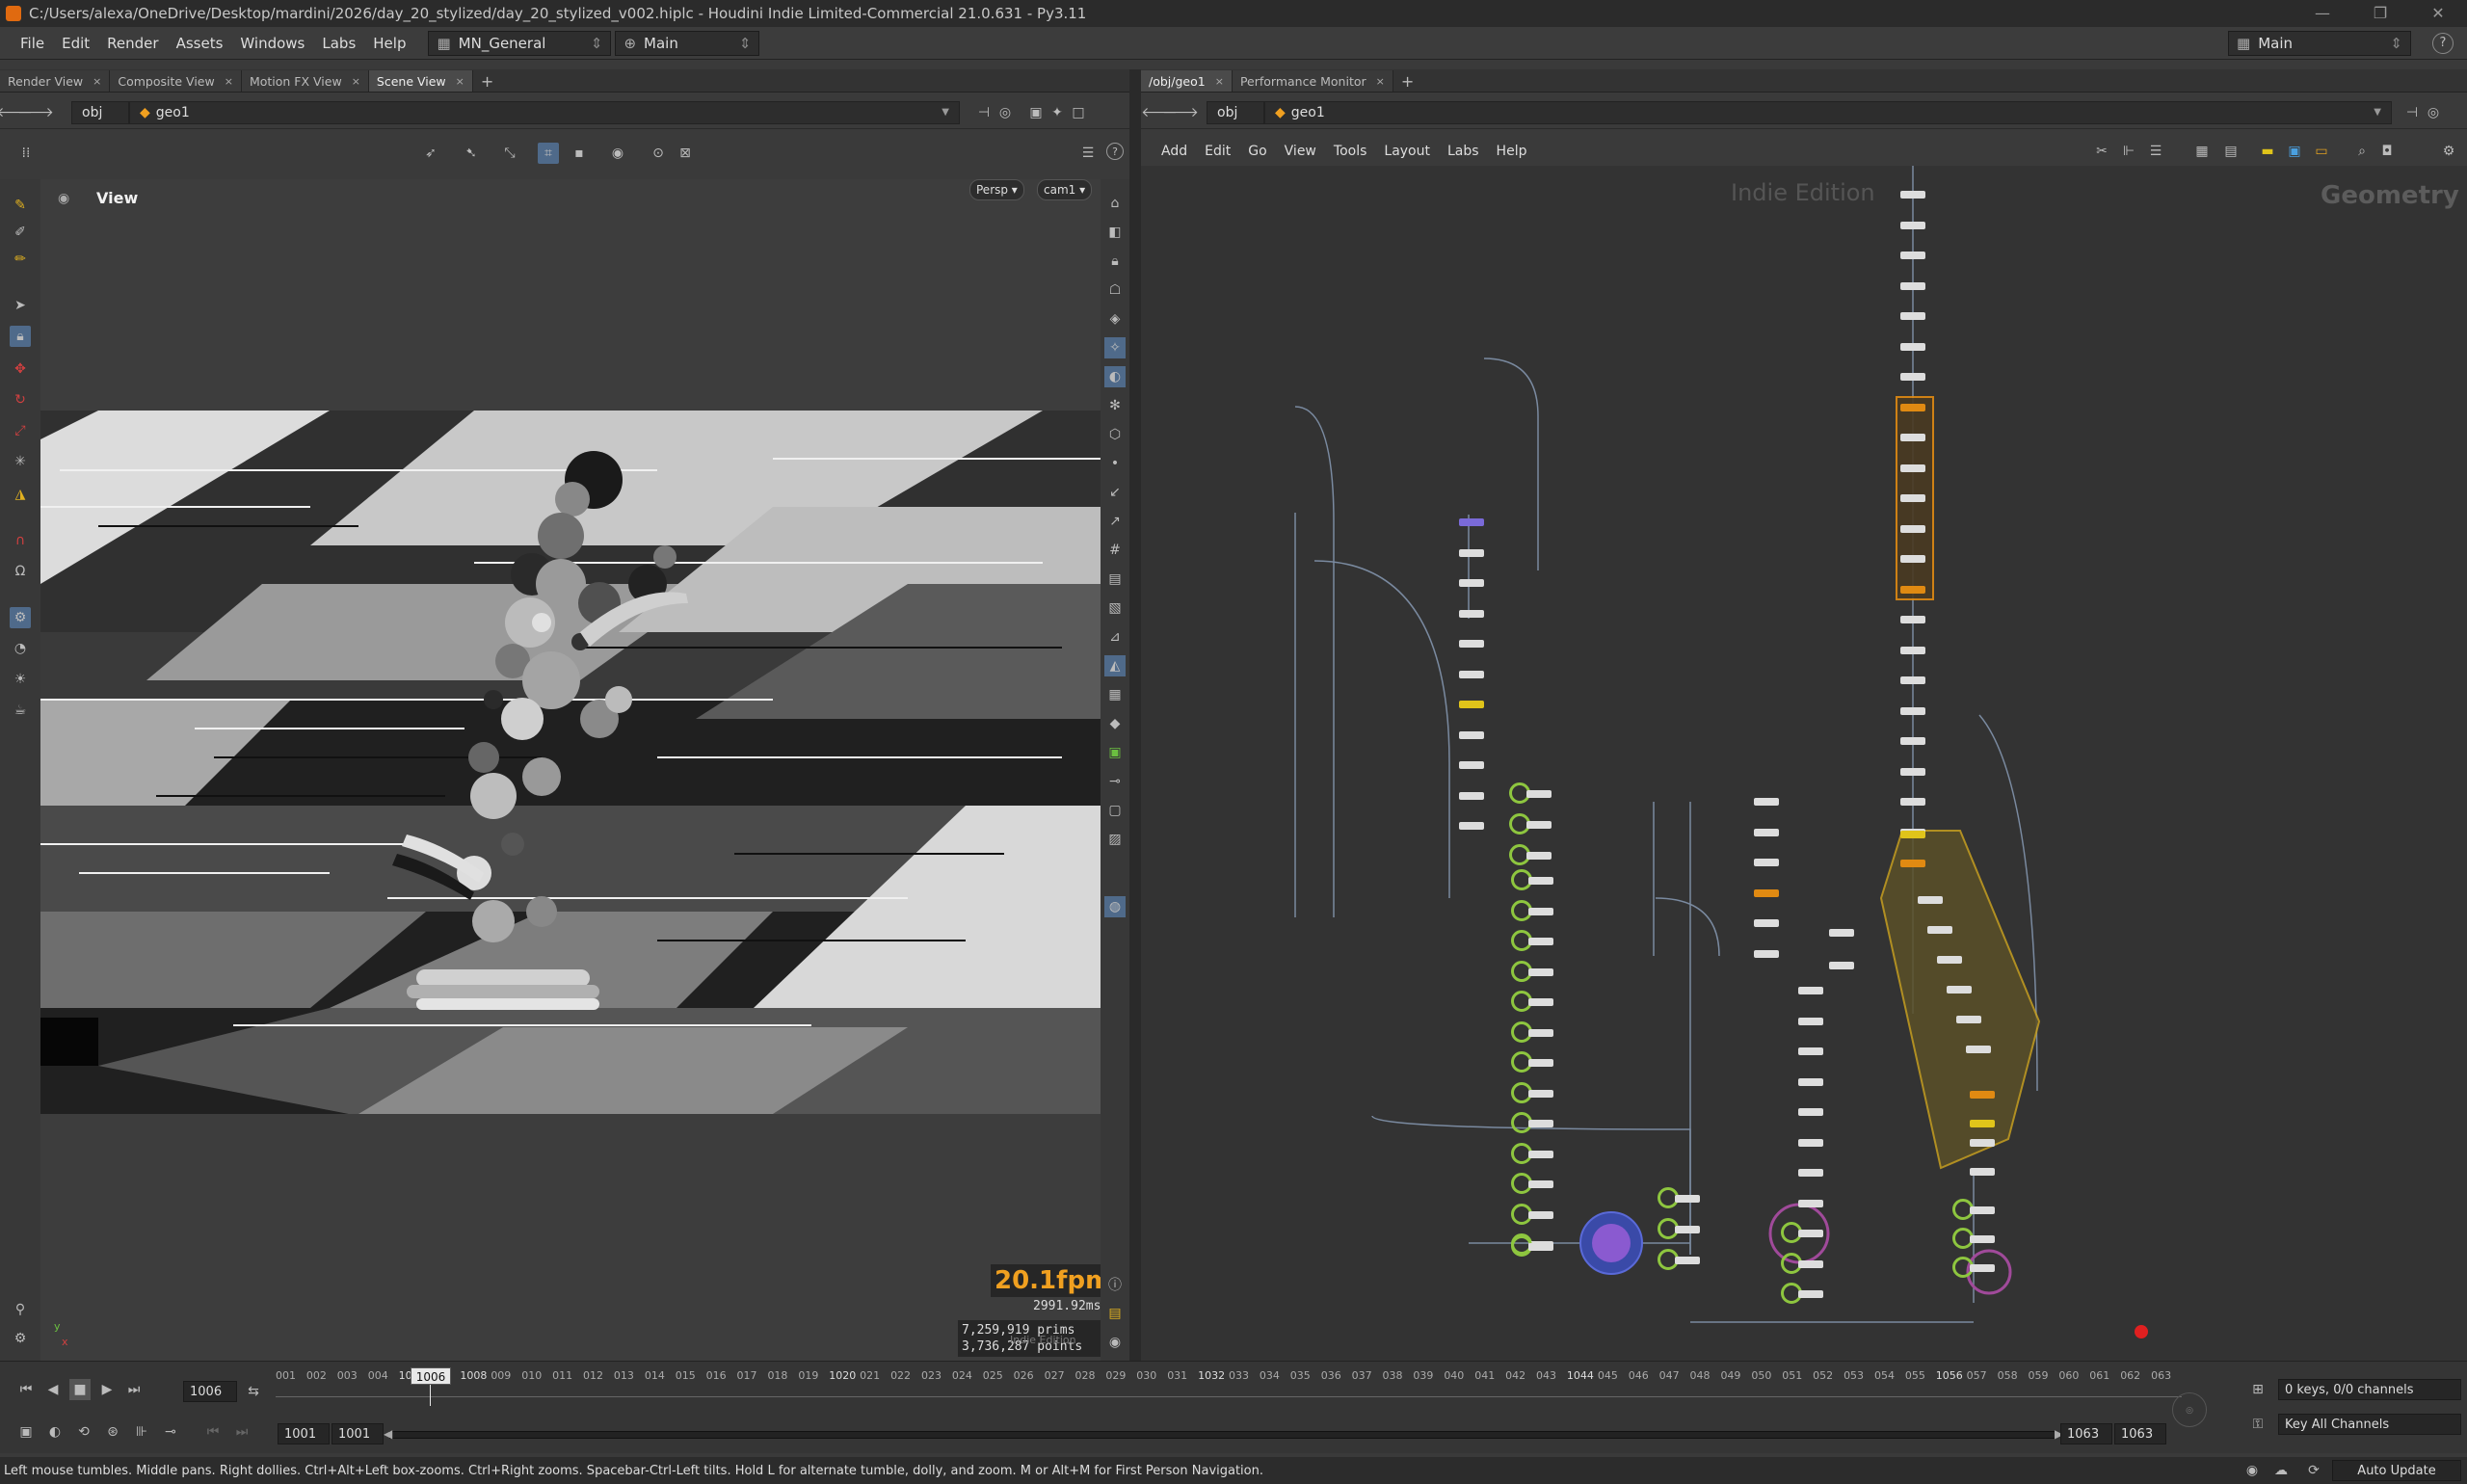  What do you see at coordinates (112, 1432) in the screenshot?
I see `range-icon: ⊛` at bounding box center [112, 1432].